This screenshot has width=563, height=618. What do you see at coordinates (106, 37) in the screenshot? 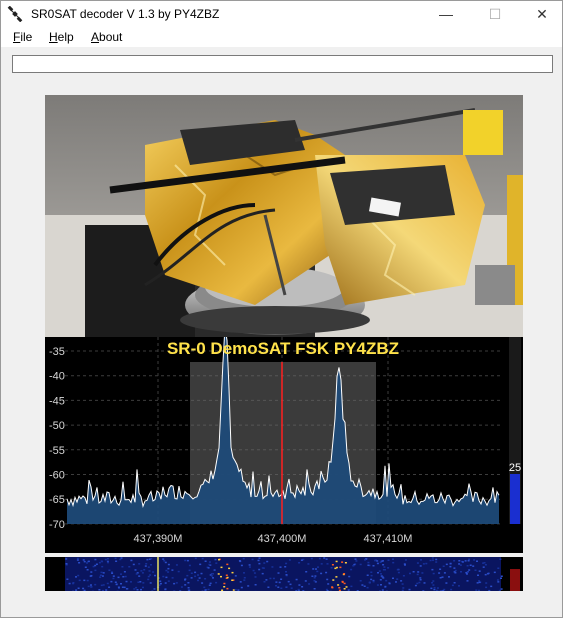
I see `menu-about: About` at bounding box center [106, 37].